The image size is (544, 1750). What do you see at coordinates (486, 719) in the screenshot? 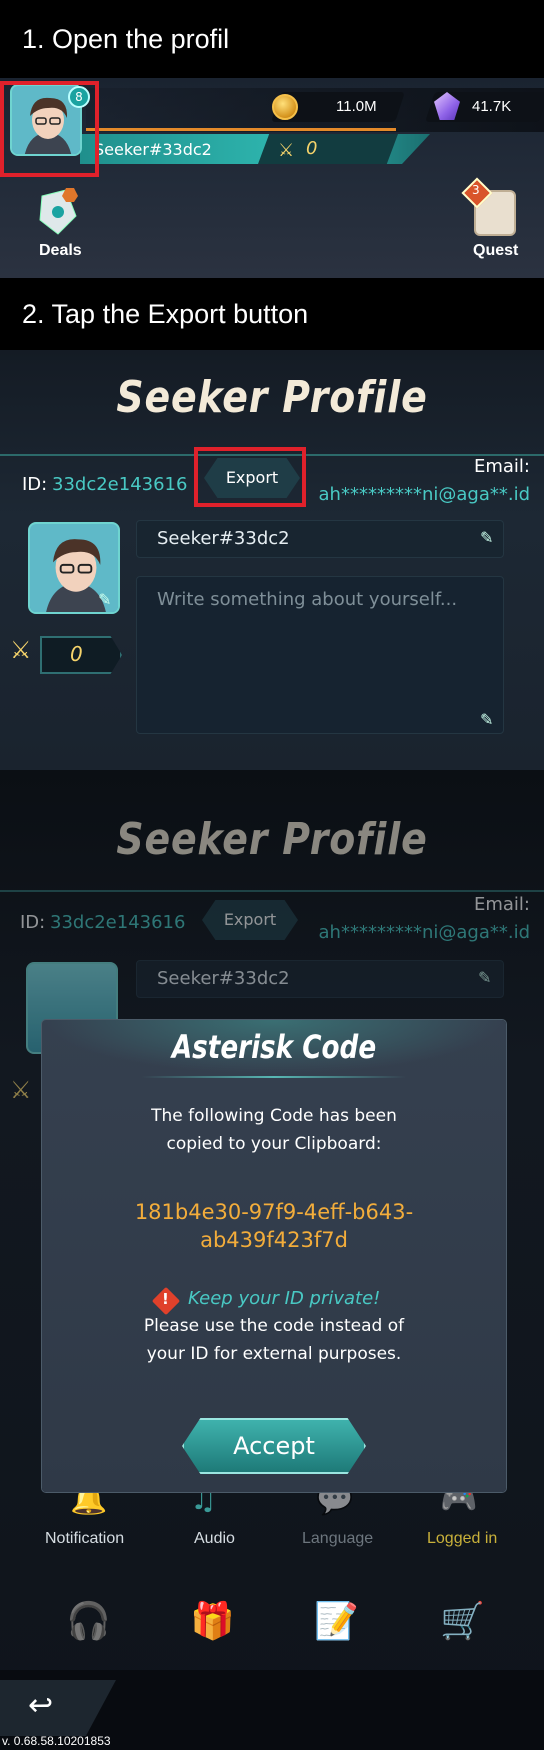
I see `bio-edit-pencil-icon: ✎` at bounding box center [486, 719].